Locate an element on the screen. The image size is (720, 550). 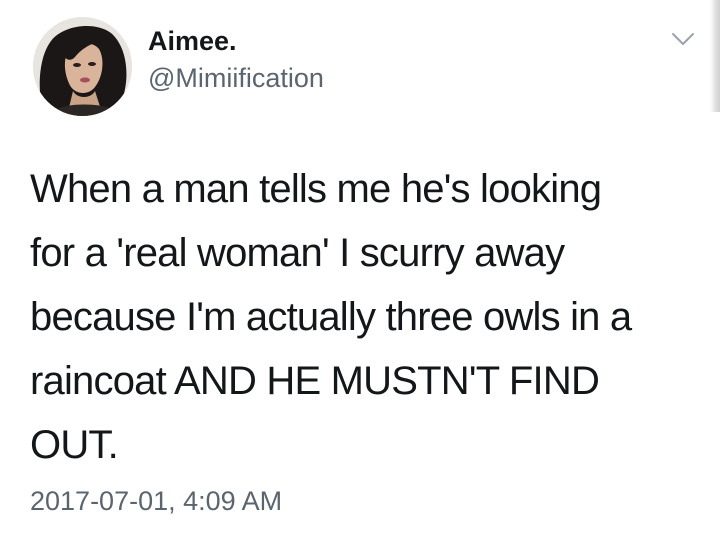
chevron-down-icon is located at coordinates (683, 39).